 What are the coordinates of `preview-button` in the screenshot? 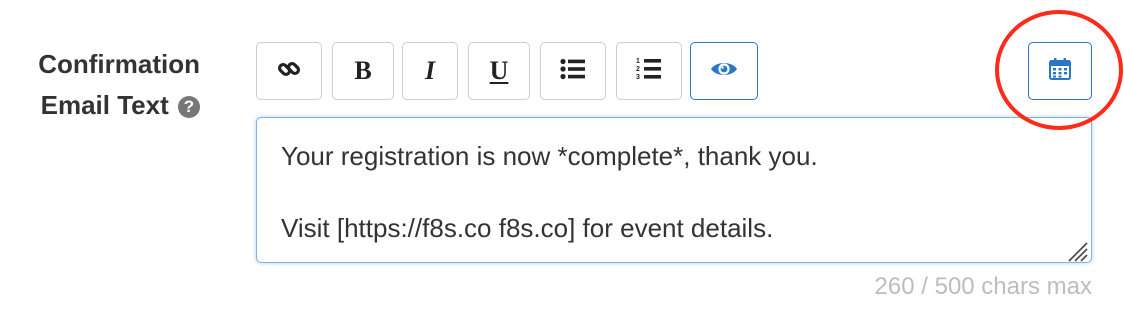 It's located at (724, 71).